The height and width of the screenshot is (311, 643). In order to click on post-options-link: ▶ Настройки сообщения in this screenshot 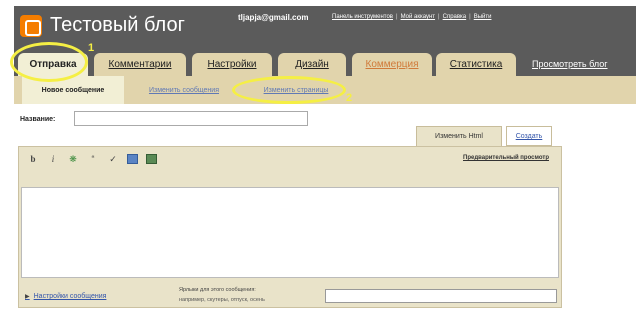, I will do `click(65, 296)`.